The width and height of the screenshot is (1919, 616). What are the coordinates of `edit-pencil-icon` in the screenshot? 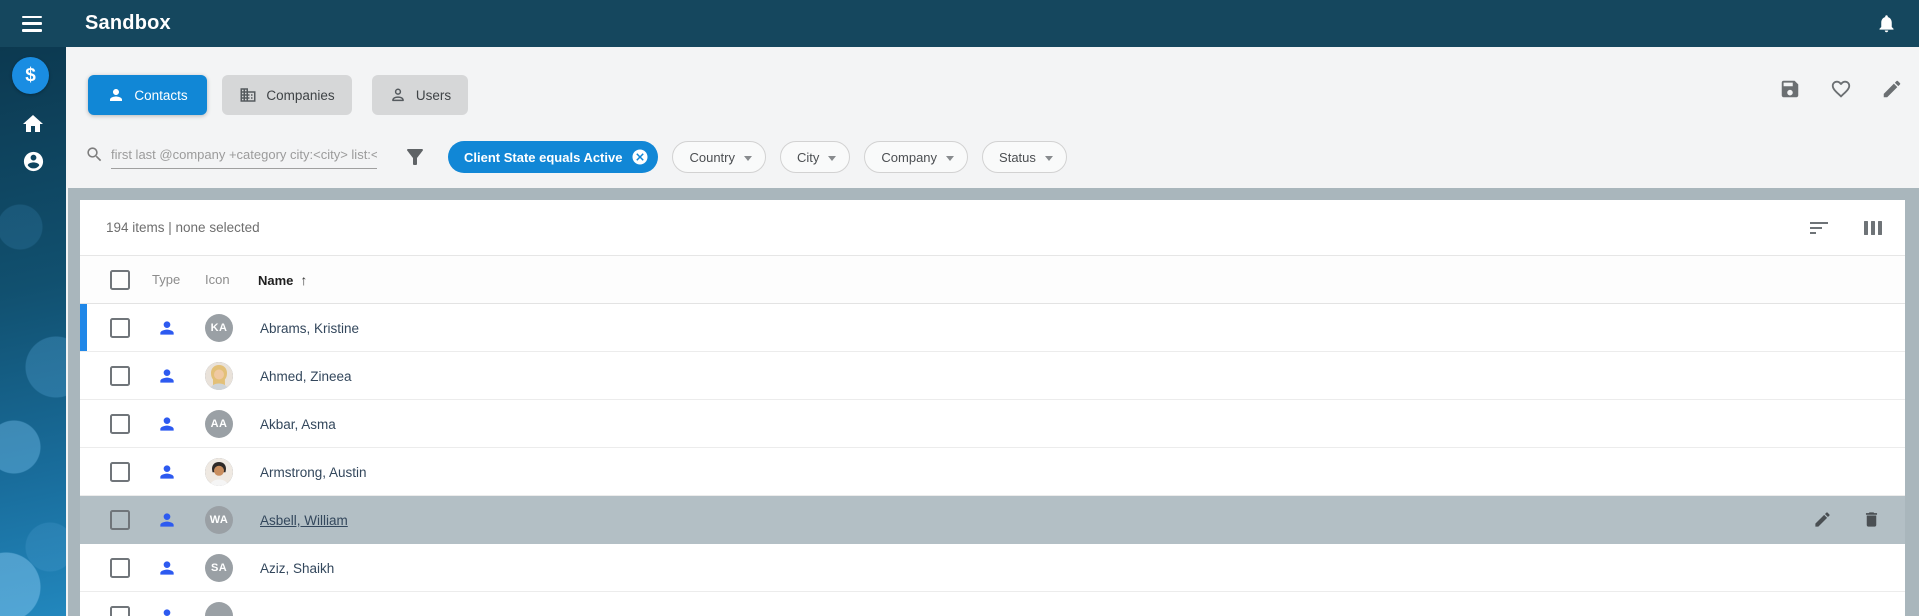 It's located at (1892, 89).